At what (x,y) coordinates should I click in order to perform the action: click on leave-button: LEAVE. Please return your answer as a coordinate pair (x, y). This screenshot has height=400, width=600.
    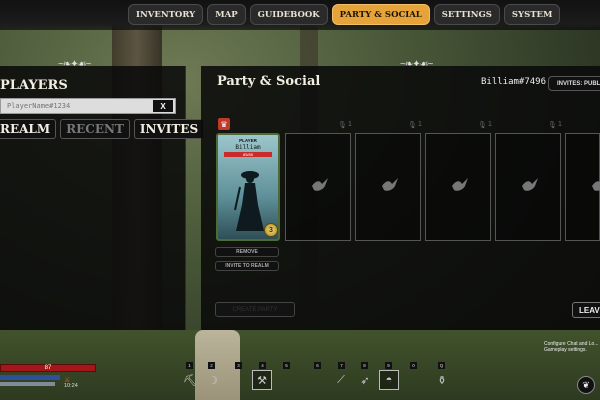
    Looking at the image, I should click on (586, 310).